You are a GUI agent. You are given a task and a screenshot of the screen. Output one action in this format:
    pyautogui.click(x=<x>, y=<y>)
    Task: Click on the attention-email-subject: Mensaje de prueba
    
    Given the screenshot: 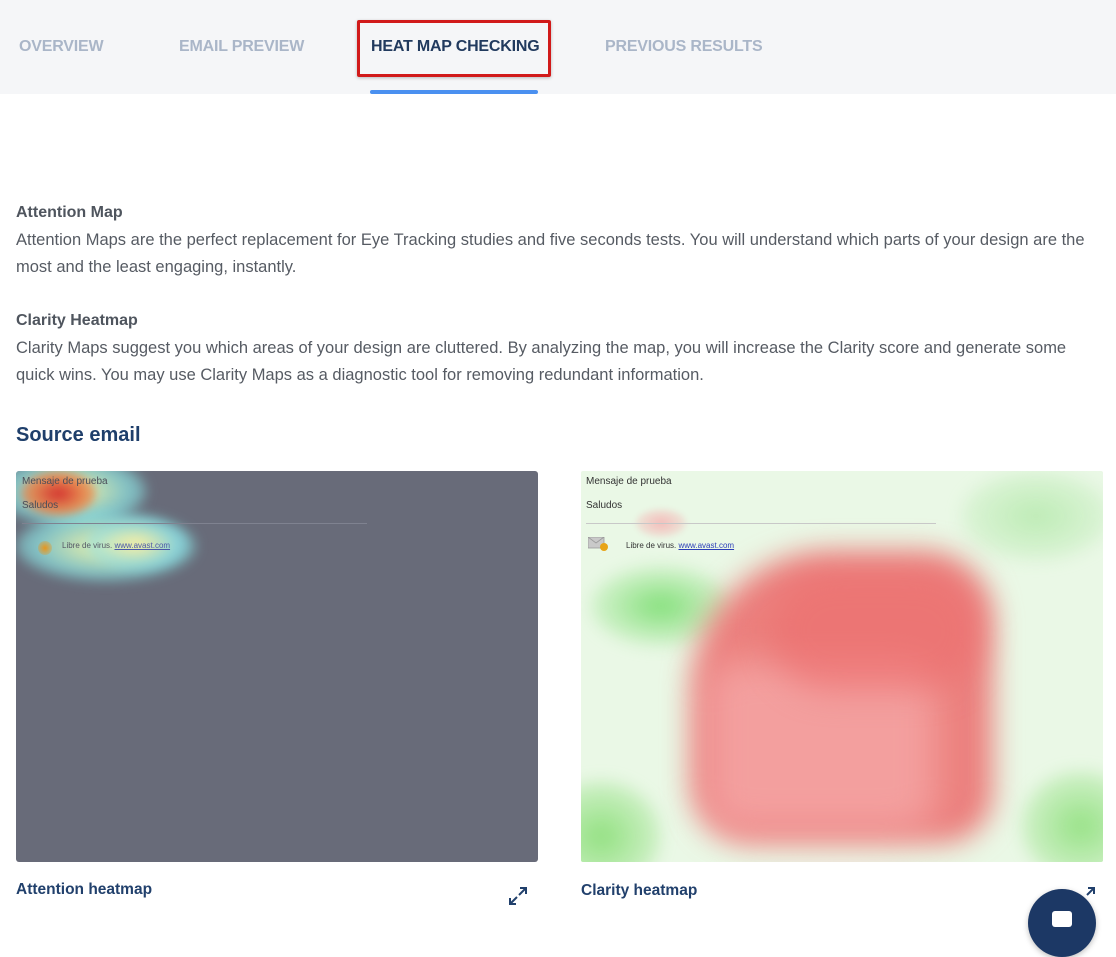 What is the action you would take?
    pyautogui.click(x=65, y=481)
    